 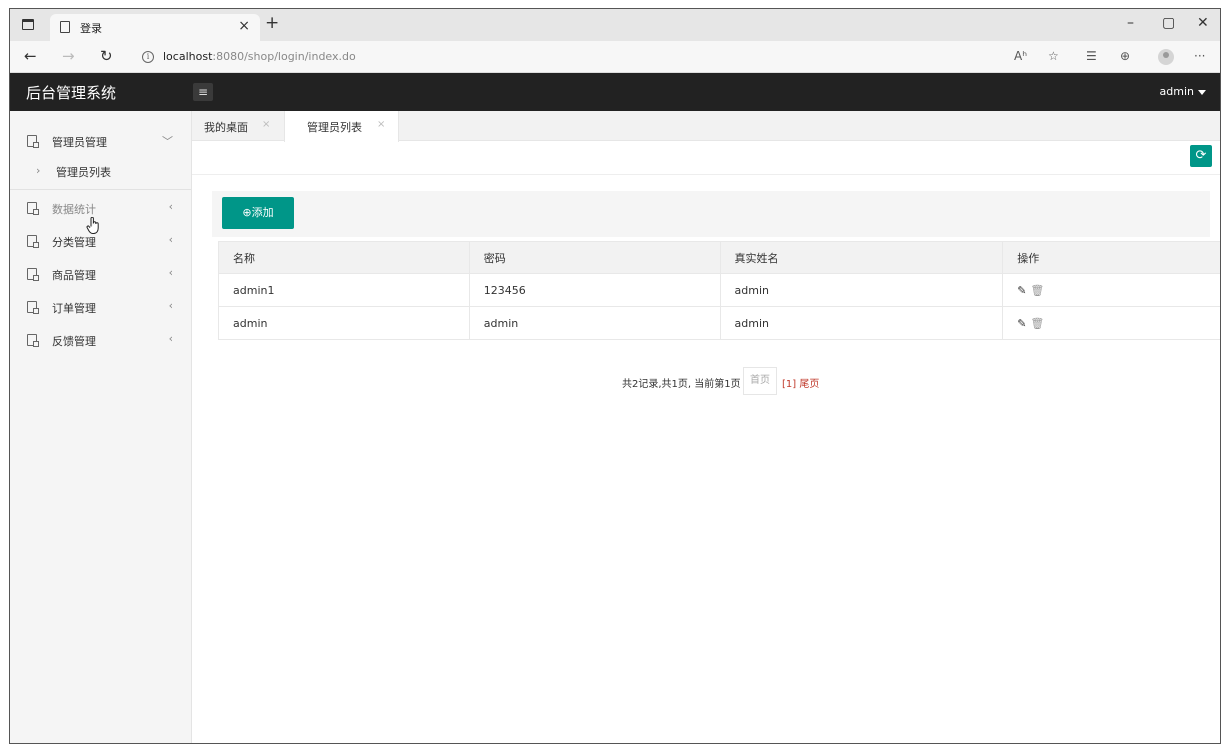 What do you see at coordinates (28, 24) in the screenshot?
I see `window-menu-icon` at bounding box center [28, 24].